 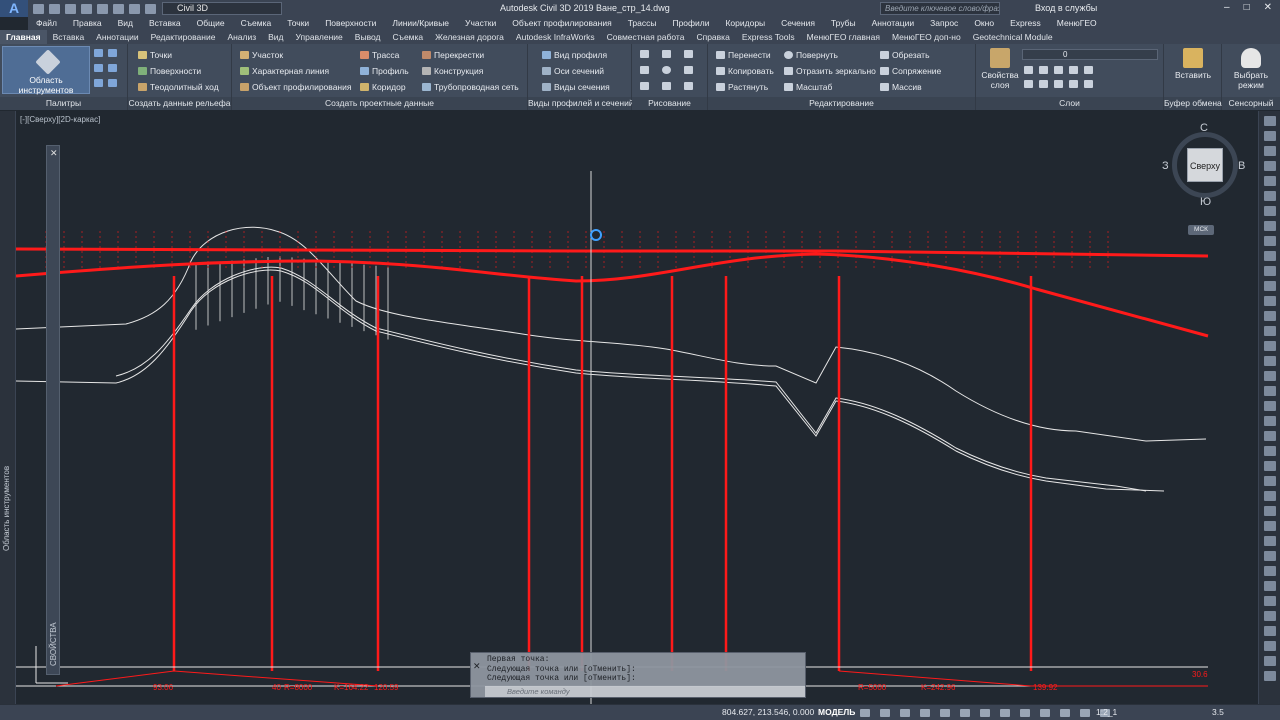 I want to click on sample-lines-button: Оси сечений, so click(x=573, y=71).